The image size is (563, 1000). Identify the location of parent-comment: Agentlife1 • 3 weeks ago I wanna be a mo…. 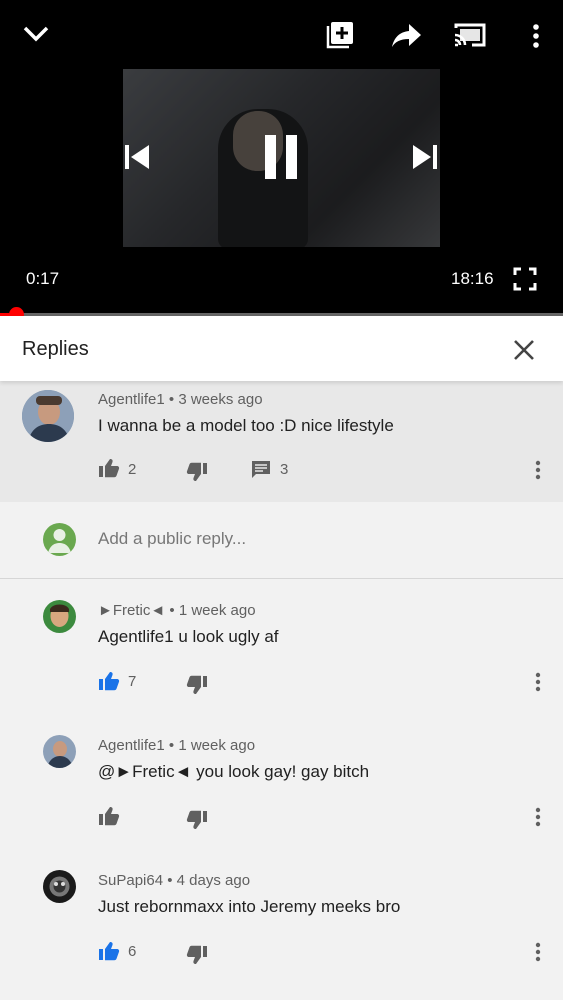
(281, 441).